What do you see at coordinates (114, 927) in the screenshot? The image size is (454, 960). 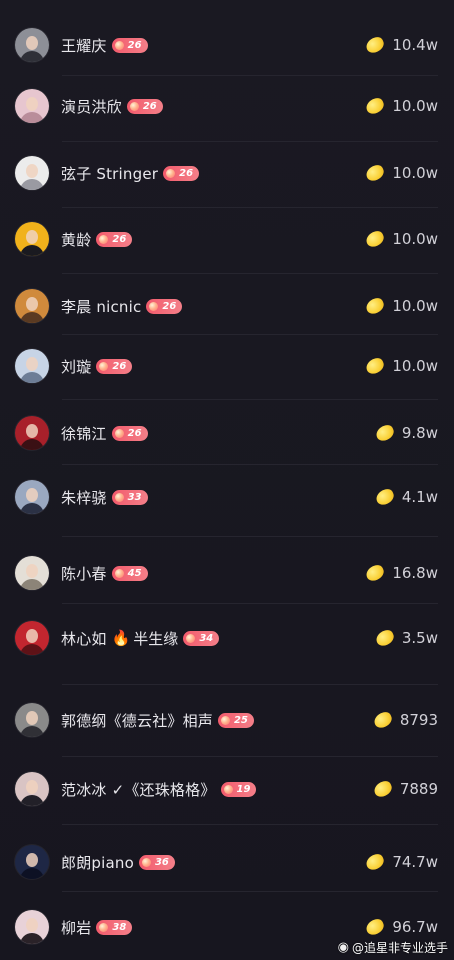 I see `level-badge: 38` at bounding box center [114, 927].